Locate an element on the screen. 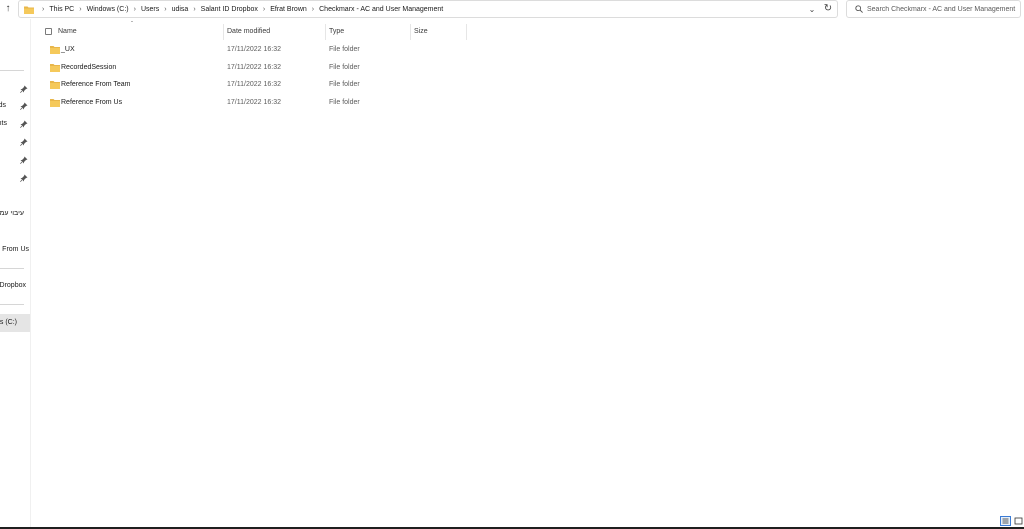 The width and height of the screenshot is (1024, 529). column-header-name: Name is located at coordinates (67, 32).